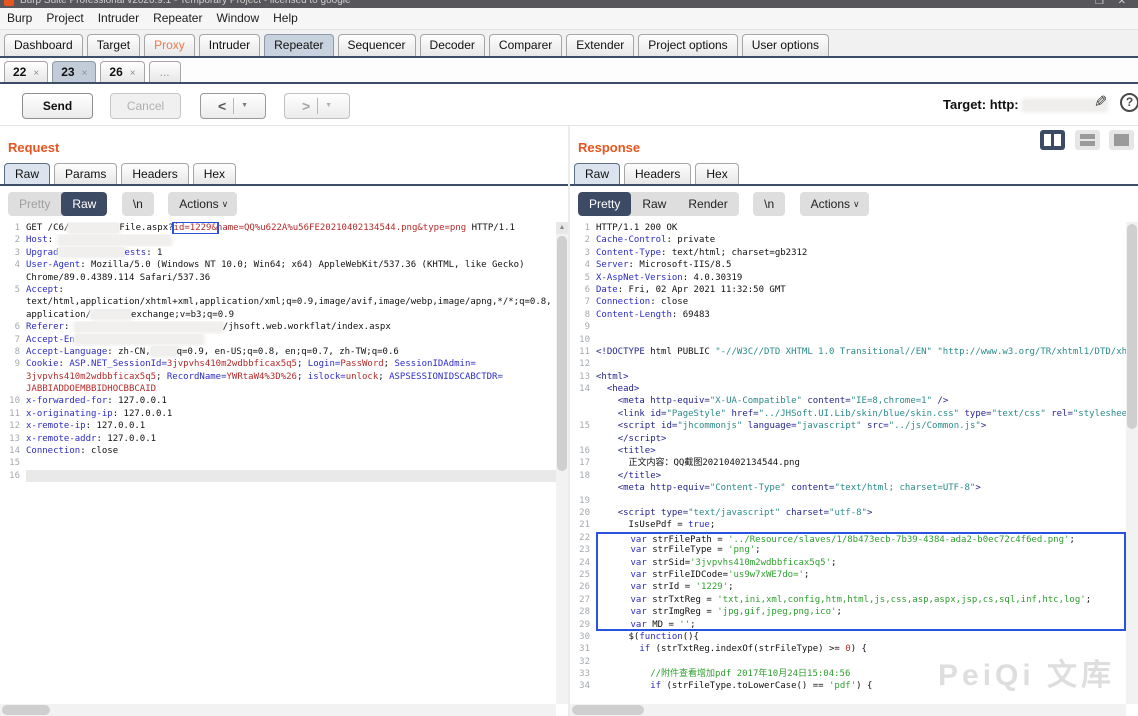  I want to click on menu-item-project: Project, so click(64, 18).